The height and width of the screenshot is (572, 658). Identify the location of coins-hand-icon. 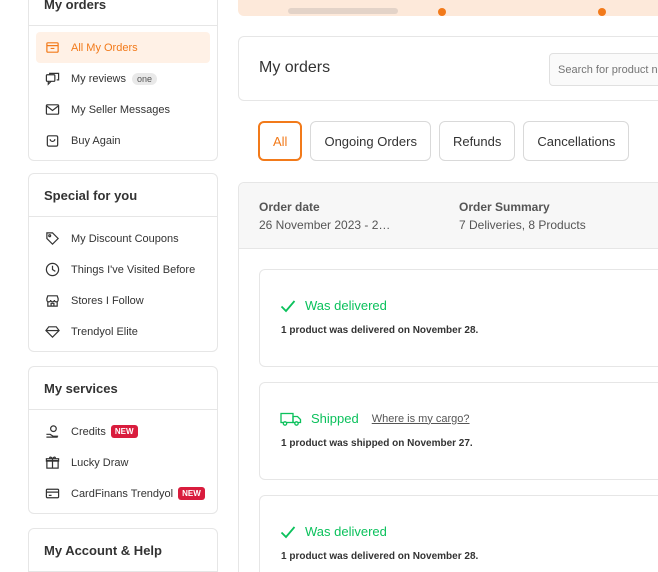
(52, 432).